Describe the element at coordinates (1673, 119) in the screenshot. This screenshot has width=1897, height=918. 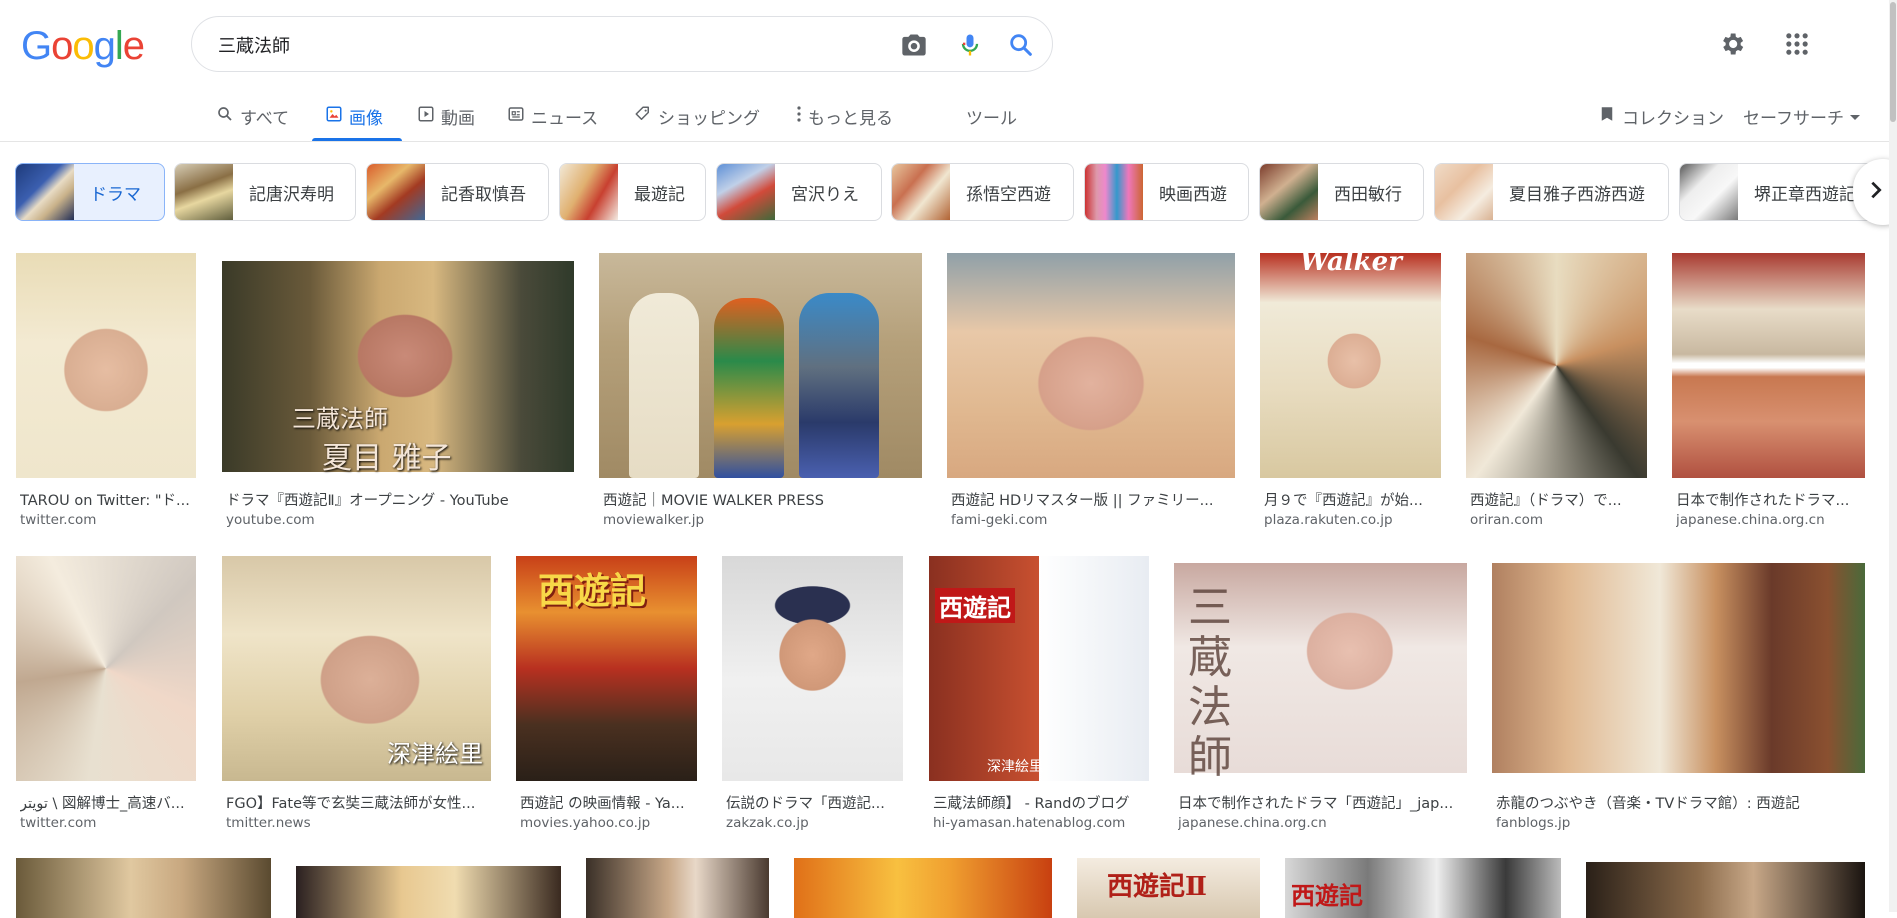
I see `collections-label: コレクション` at that location.